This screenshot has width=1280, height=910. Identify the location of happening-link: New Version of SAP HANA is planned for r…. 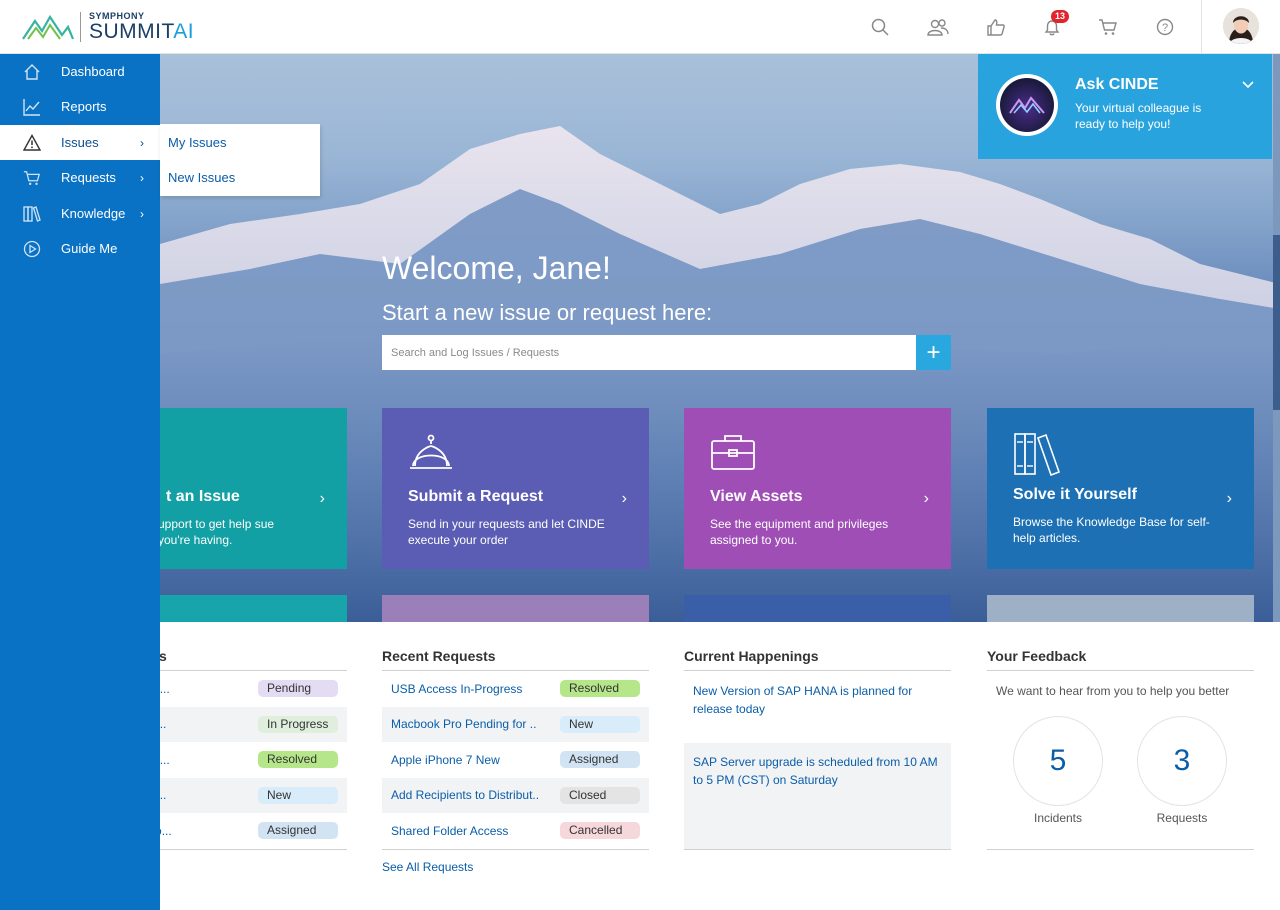
(818, 700).